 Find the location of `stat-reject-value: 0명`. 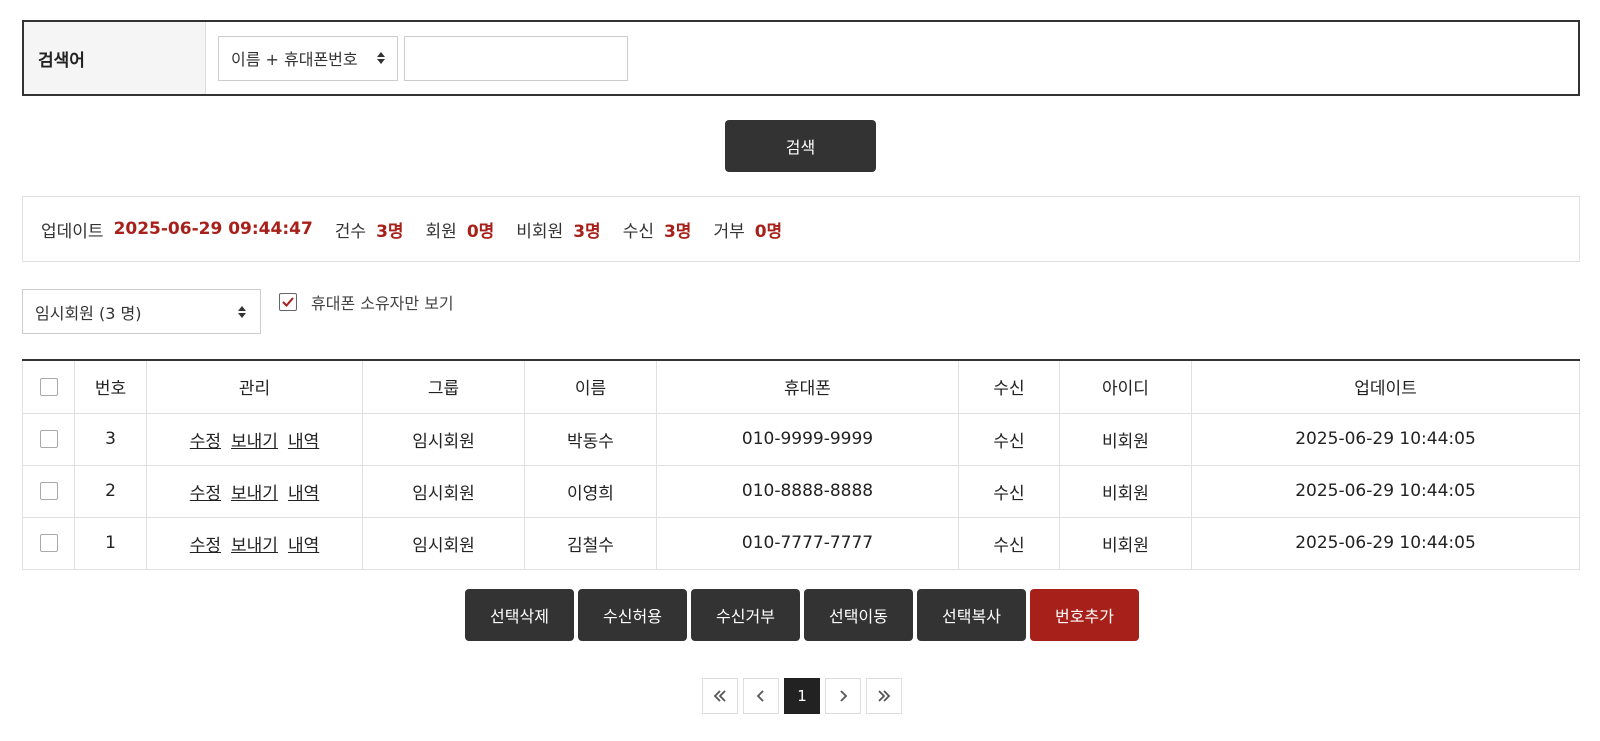

stat-reject-value: 0명 is located at coordinates (768, 231).